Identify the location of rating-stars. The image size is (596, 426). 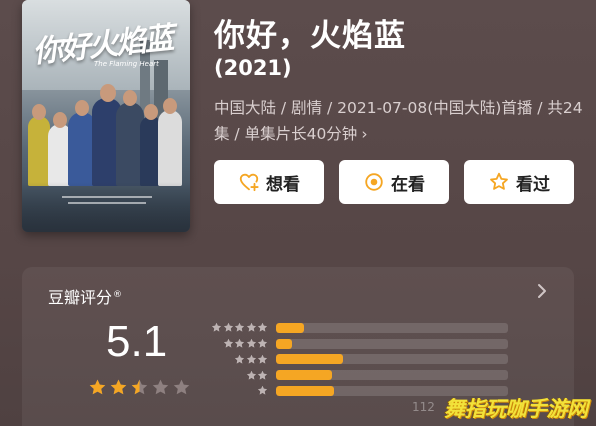
(139, 387).